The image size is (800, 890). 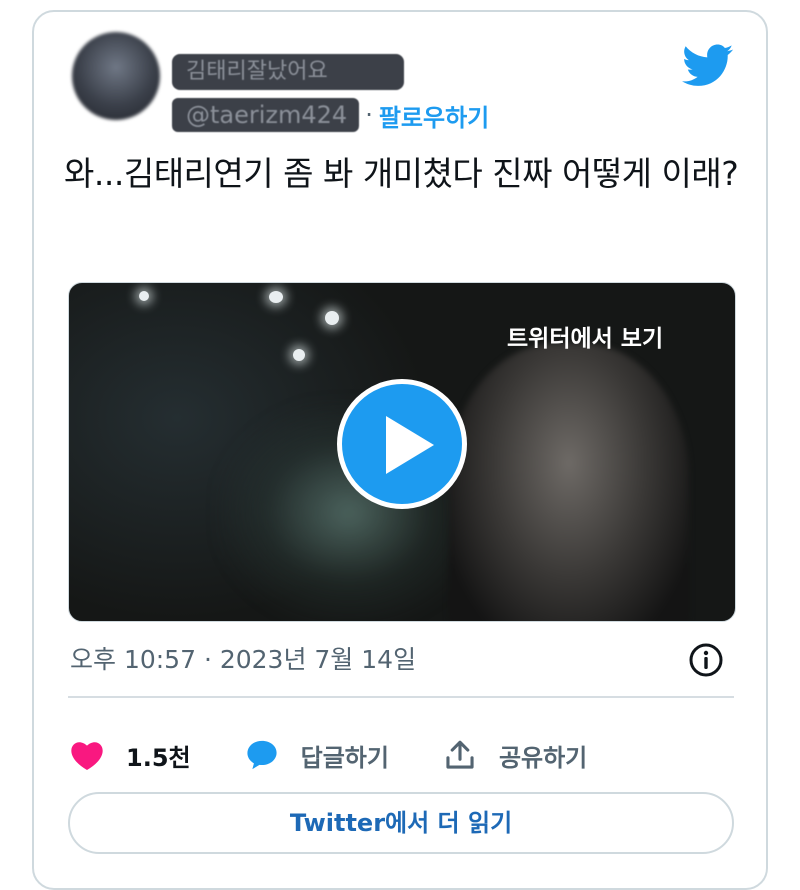 I want to click on view-on-twitter-label: 트위터에서 보기, so click(x=585, y=336).